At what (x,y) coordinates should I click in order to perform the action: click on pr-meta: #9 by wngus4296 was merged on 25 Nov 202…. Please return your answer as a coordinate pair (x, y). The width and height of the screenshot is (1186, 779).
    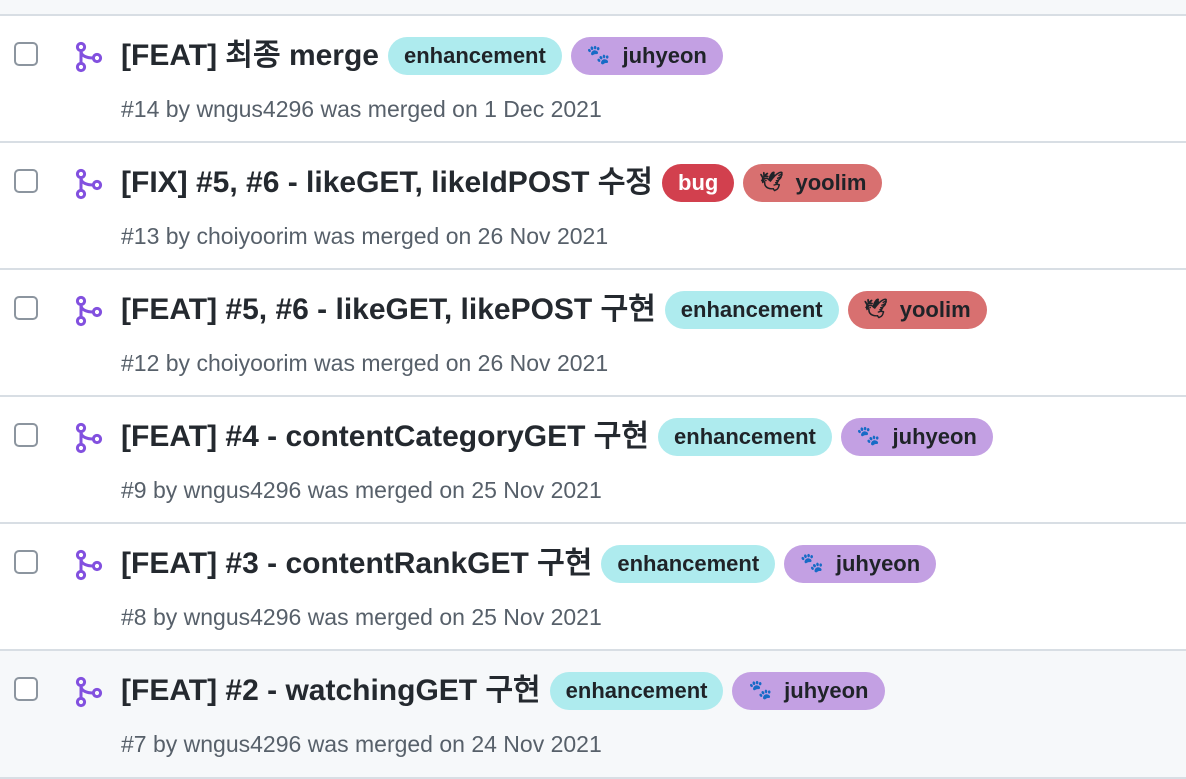
    Looking at the image, I should click on (361, 490).